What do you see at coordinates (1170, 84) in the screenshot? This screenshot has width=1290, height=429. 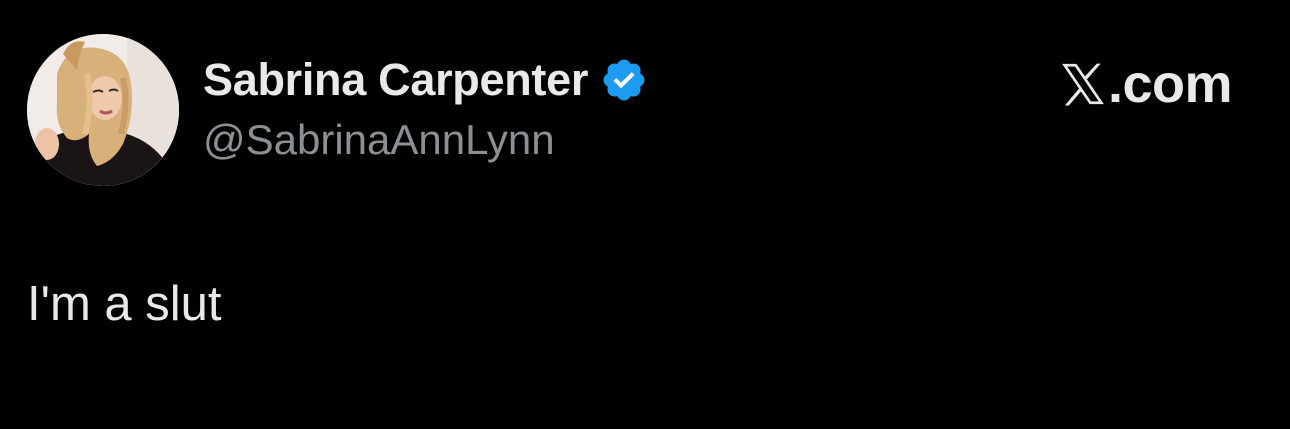 I see `brand-text: .com` at bounding box center [1170, 84].